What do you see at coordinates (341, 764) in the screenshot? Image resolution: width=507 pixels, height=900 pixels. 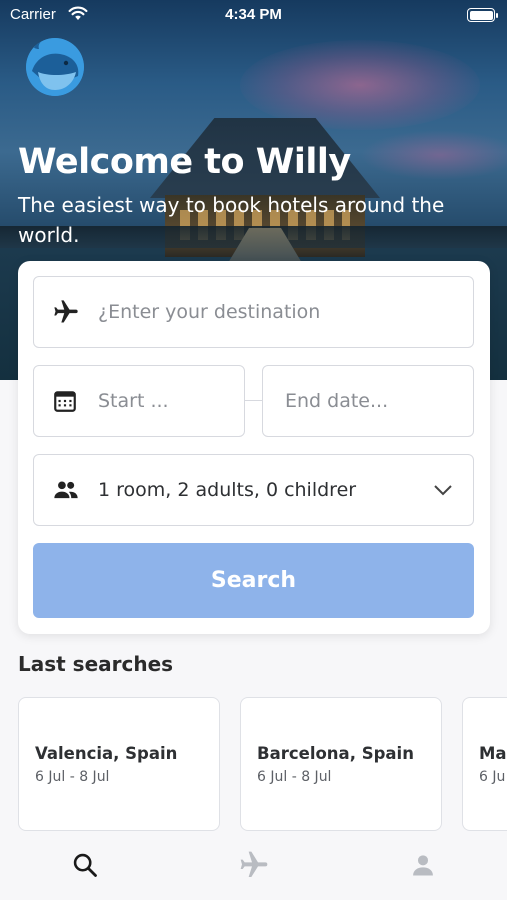 I see `recent-search-card: Barcelona, Spain 6 Jul - 8 Jul` at bounding box center [341, 764].